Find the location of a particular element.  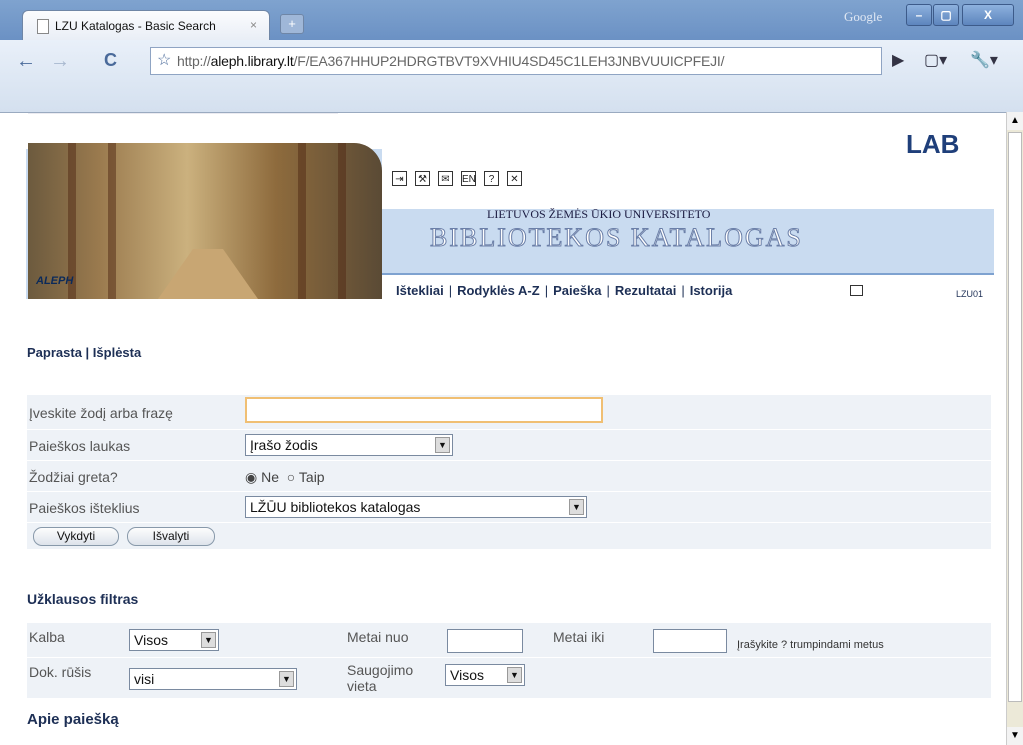

scroll-thumb is located at coordinates (1015, 417).